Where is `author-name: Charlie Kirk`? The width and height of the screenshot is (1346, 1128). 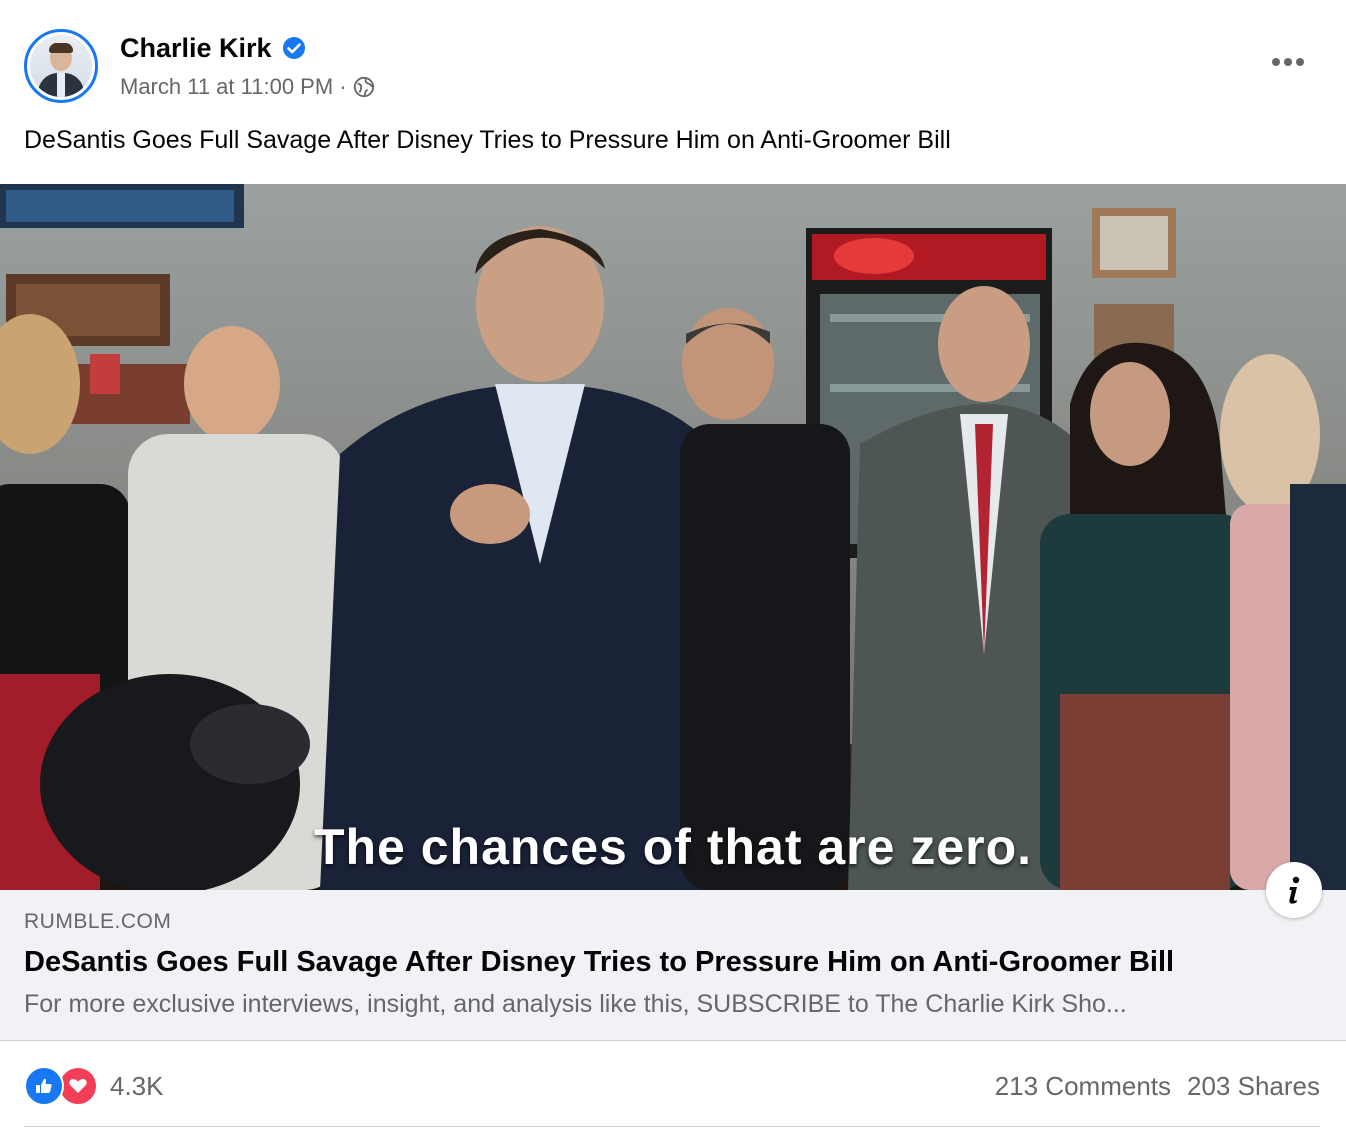
author-name: Charlie Kirk is located at coordinates (196, 48).